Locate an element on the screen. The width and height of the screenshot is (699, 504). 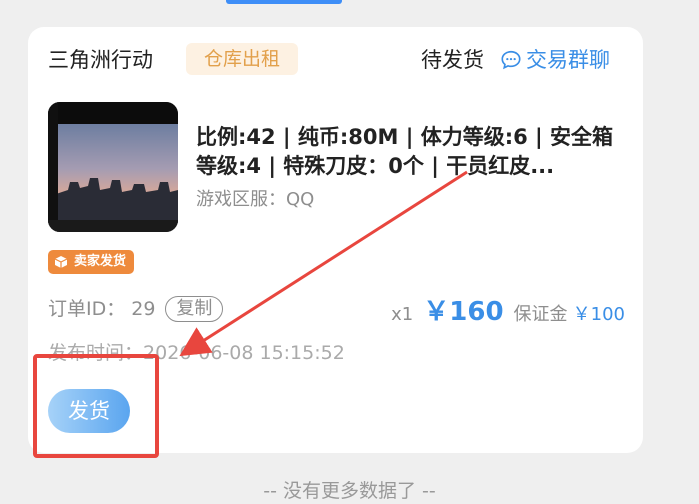
copy-button: 复制 is located at coordinates (194, 309).